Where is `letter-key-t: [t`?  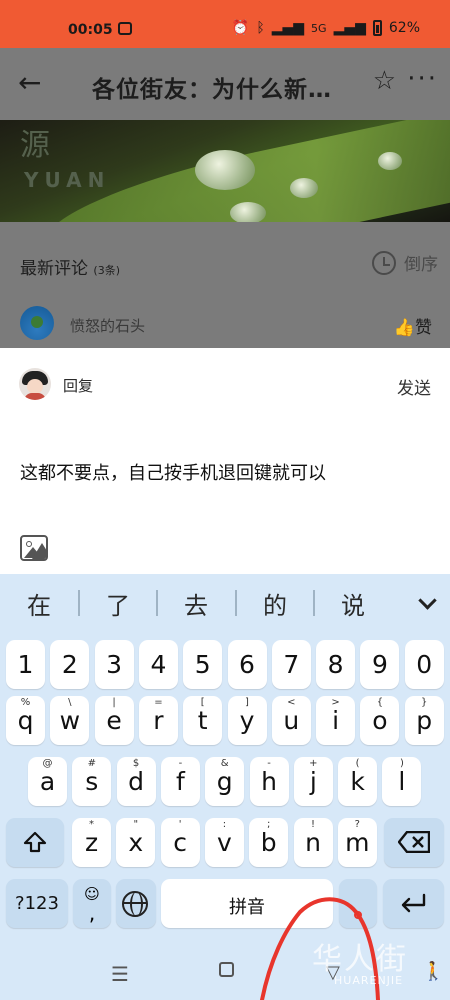 letter-key-t: [t is located at coordinates (203, 720).